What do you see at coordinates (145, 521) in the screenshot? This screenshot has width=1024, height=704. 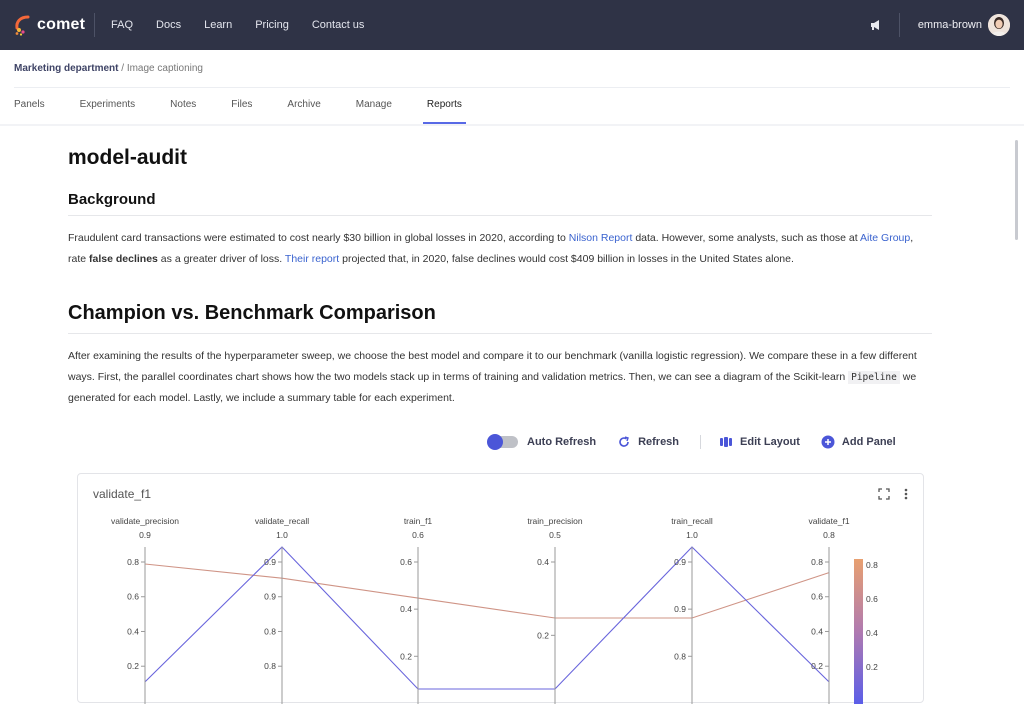 I see `axis-title: validate_precision` at bounding box center [145, 521].